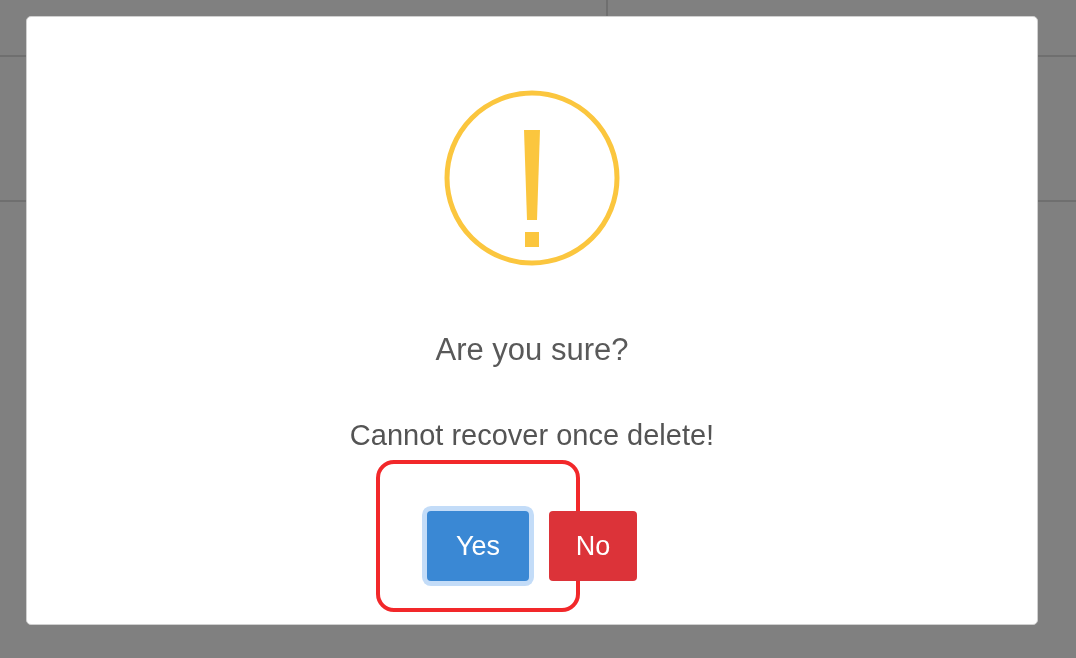  Describe the element at coordinates (593, 546) in the screenshot. I see `cancel-button: No` at that location.